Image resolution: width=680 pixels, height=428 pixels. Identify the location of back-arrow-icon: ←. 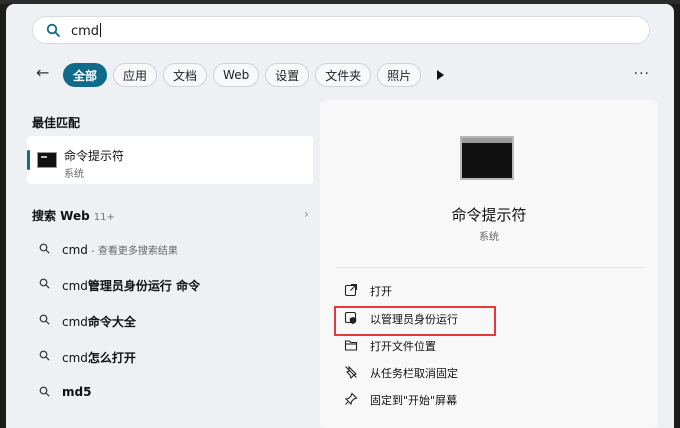
(42, 72).